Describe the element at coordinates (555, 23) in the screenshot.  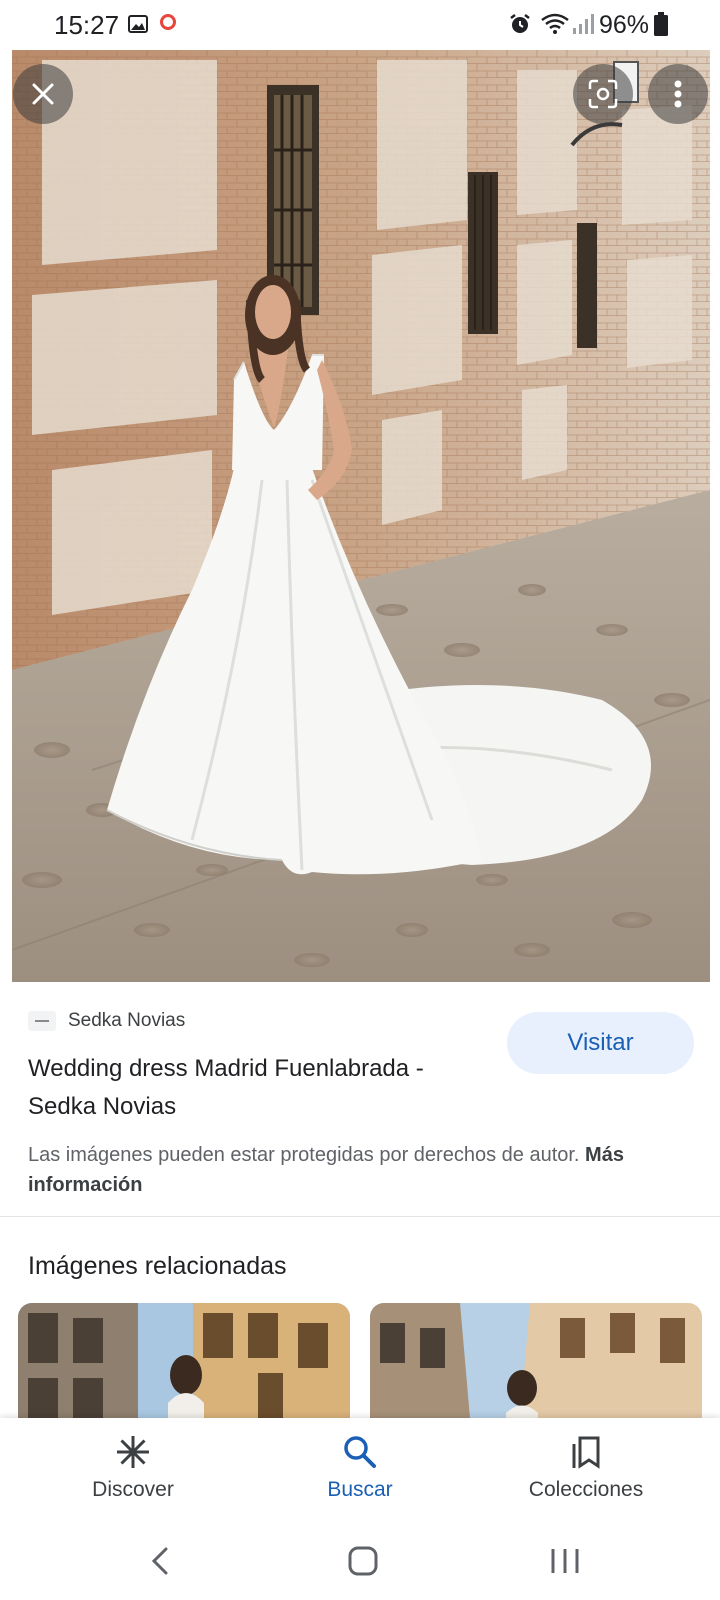
I see `wifi-icon` at that location.